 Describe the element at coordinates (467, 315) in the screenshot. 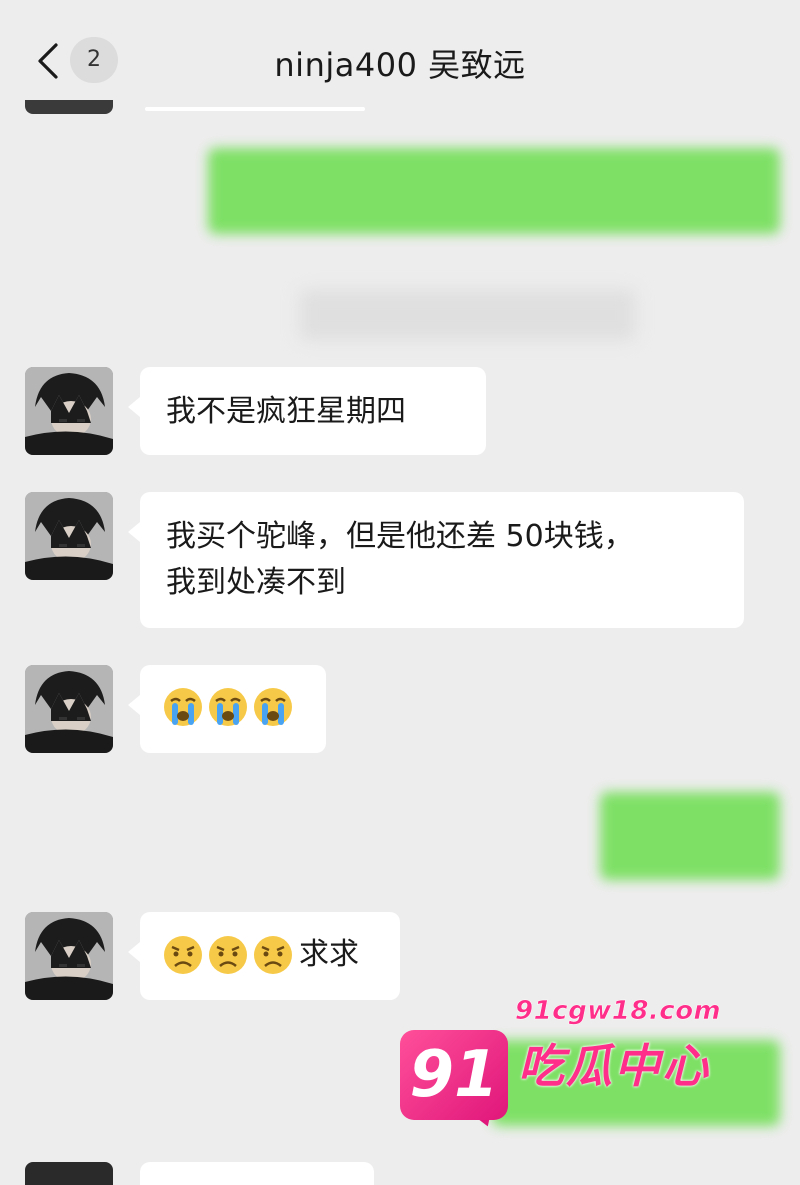

I see `timestamp-blurred` at that location.